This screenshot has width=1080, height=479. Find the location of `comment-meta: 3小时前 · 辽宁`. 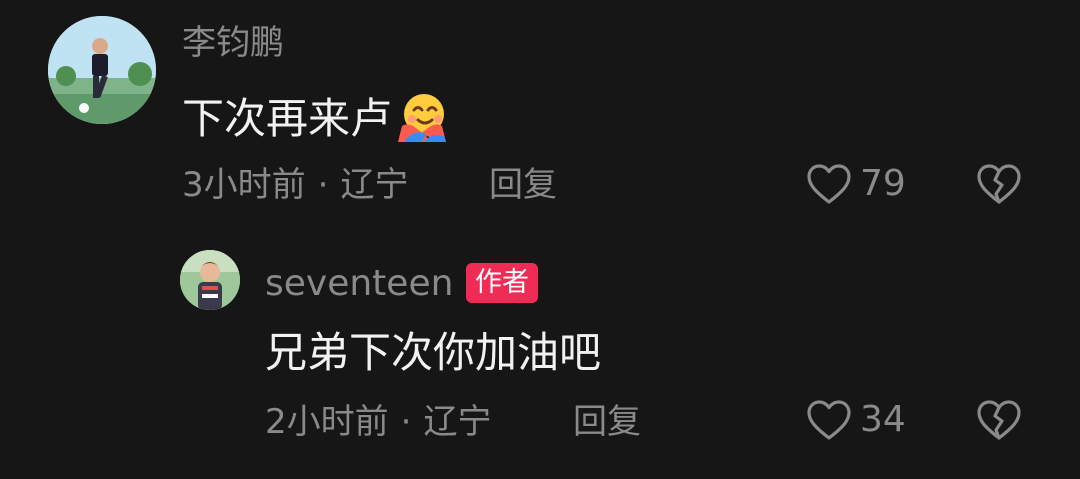

comment-meta: 3小时前 · 辽宁 is located at coordinates (295, 185).